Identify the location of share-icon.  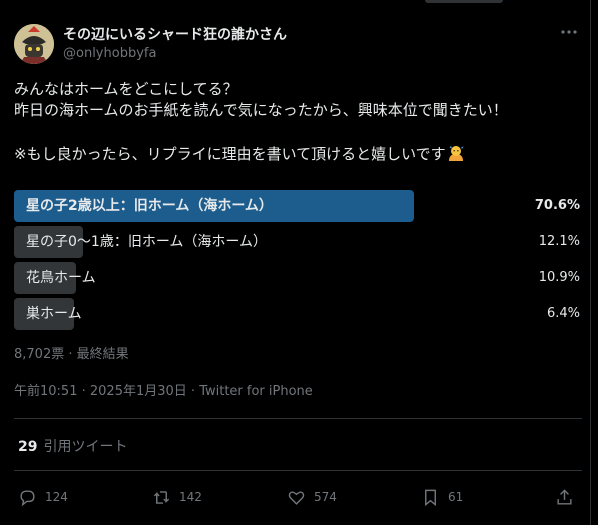
(564, 496).